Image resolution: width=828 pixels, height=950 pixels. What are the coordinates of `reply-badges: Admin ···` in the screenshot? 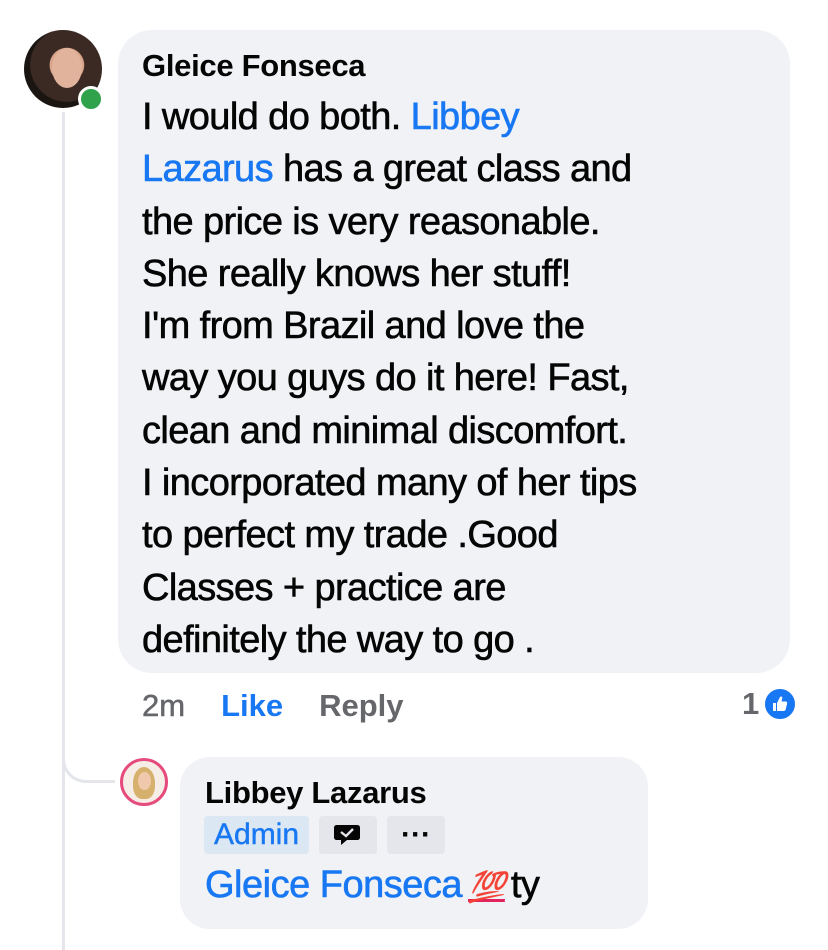 It's located at (325, 835).